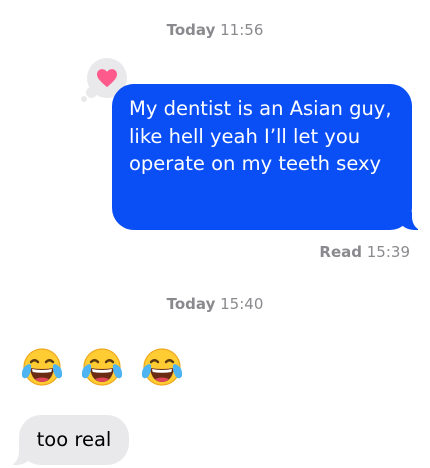 The image size is (430, 468). I want to click on incoming-message-bubble: too real, so click(66, 440).